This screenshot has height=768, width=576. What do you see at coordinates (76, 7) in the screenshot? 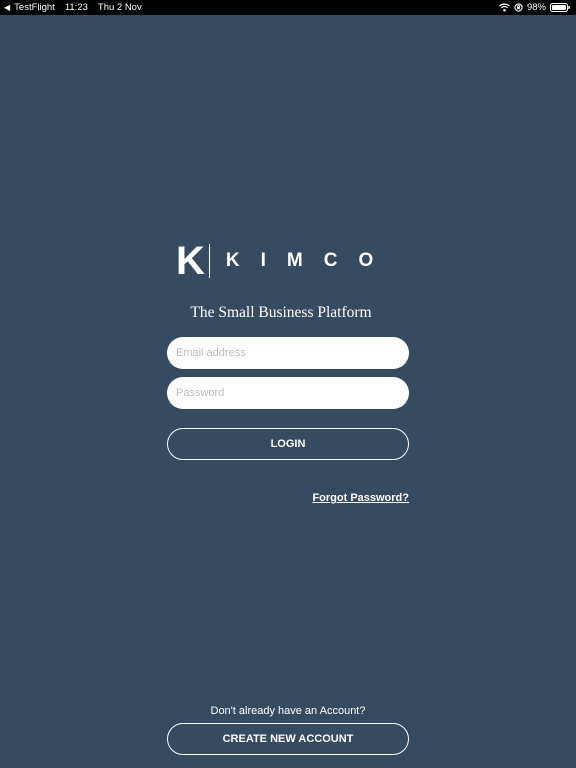
I see `status-time: 11:23` at bounding box center [76, 7].